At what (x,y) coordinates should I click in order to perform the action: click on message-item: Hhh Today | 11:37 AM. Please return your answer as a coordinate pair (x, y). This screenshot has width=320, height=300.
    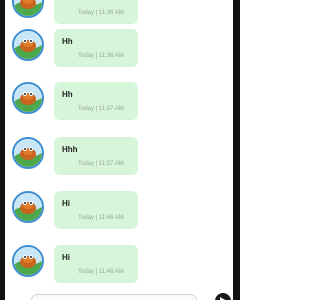
    Looking at the image, I should click on (122, 159).